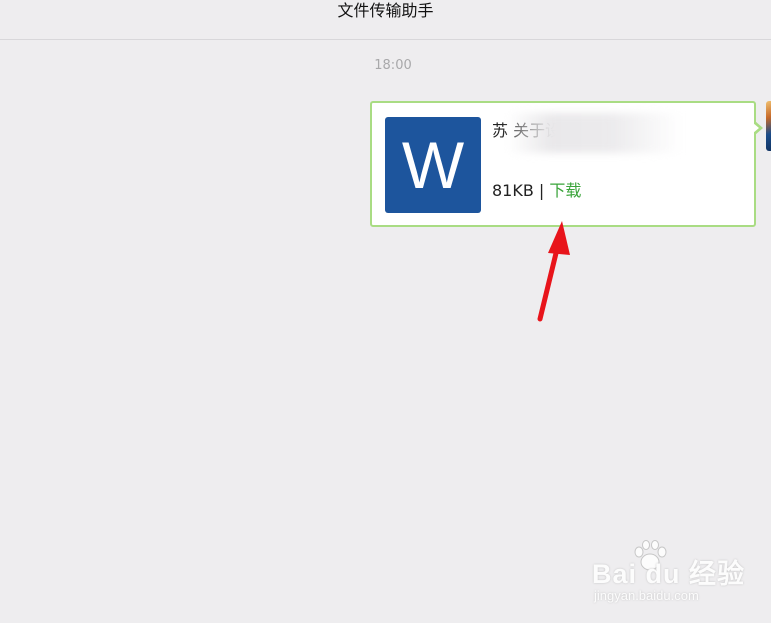  I want to click on avatar, so click(768, 126).